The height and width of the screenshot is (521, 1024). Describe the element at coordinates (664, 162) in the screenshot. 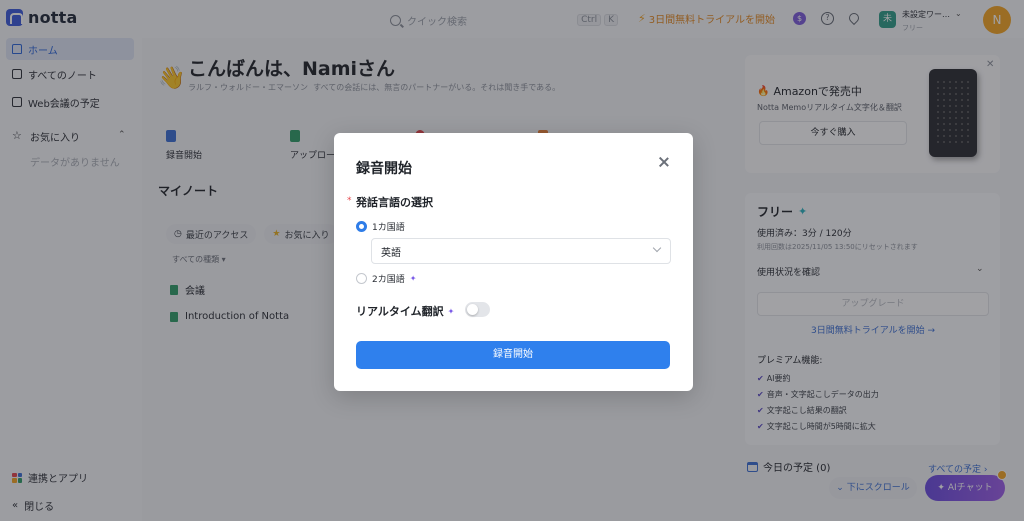

I see `close-icon` at that location.